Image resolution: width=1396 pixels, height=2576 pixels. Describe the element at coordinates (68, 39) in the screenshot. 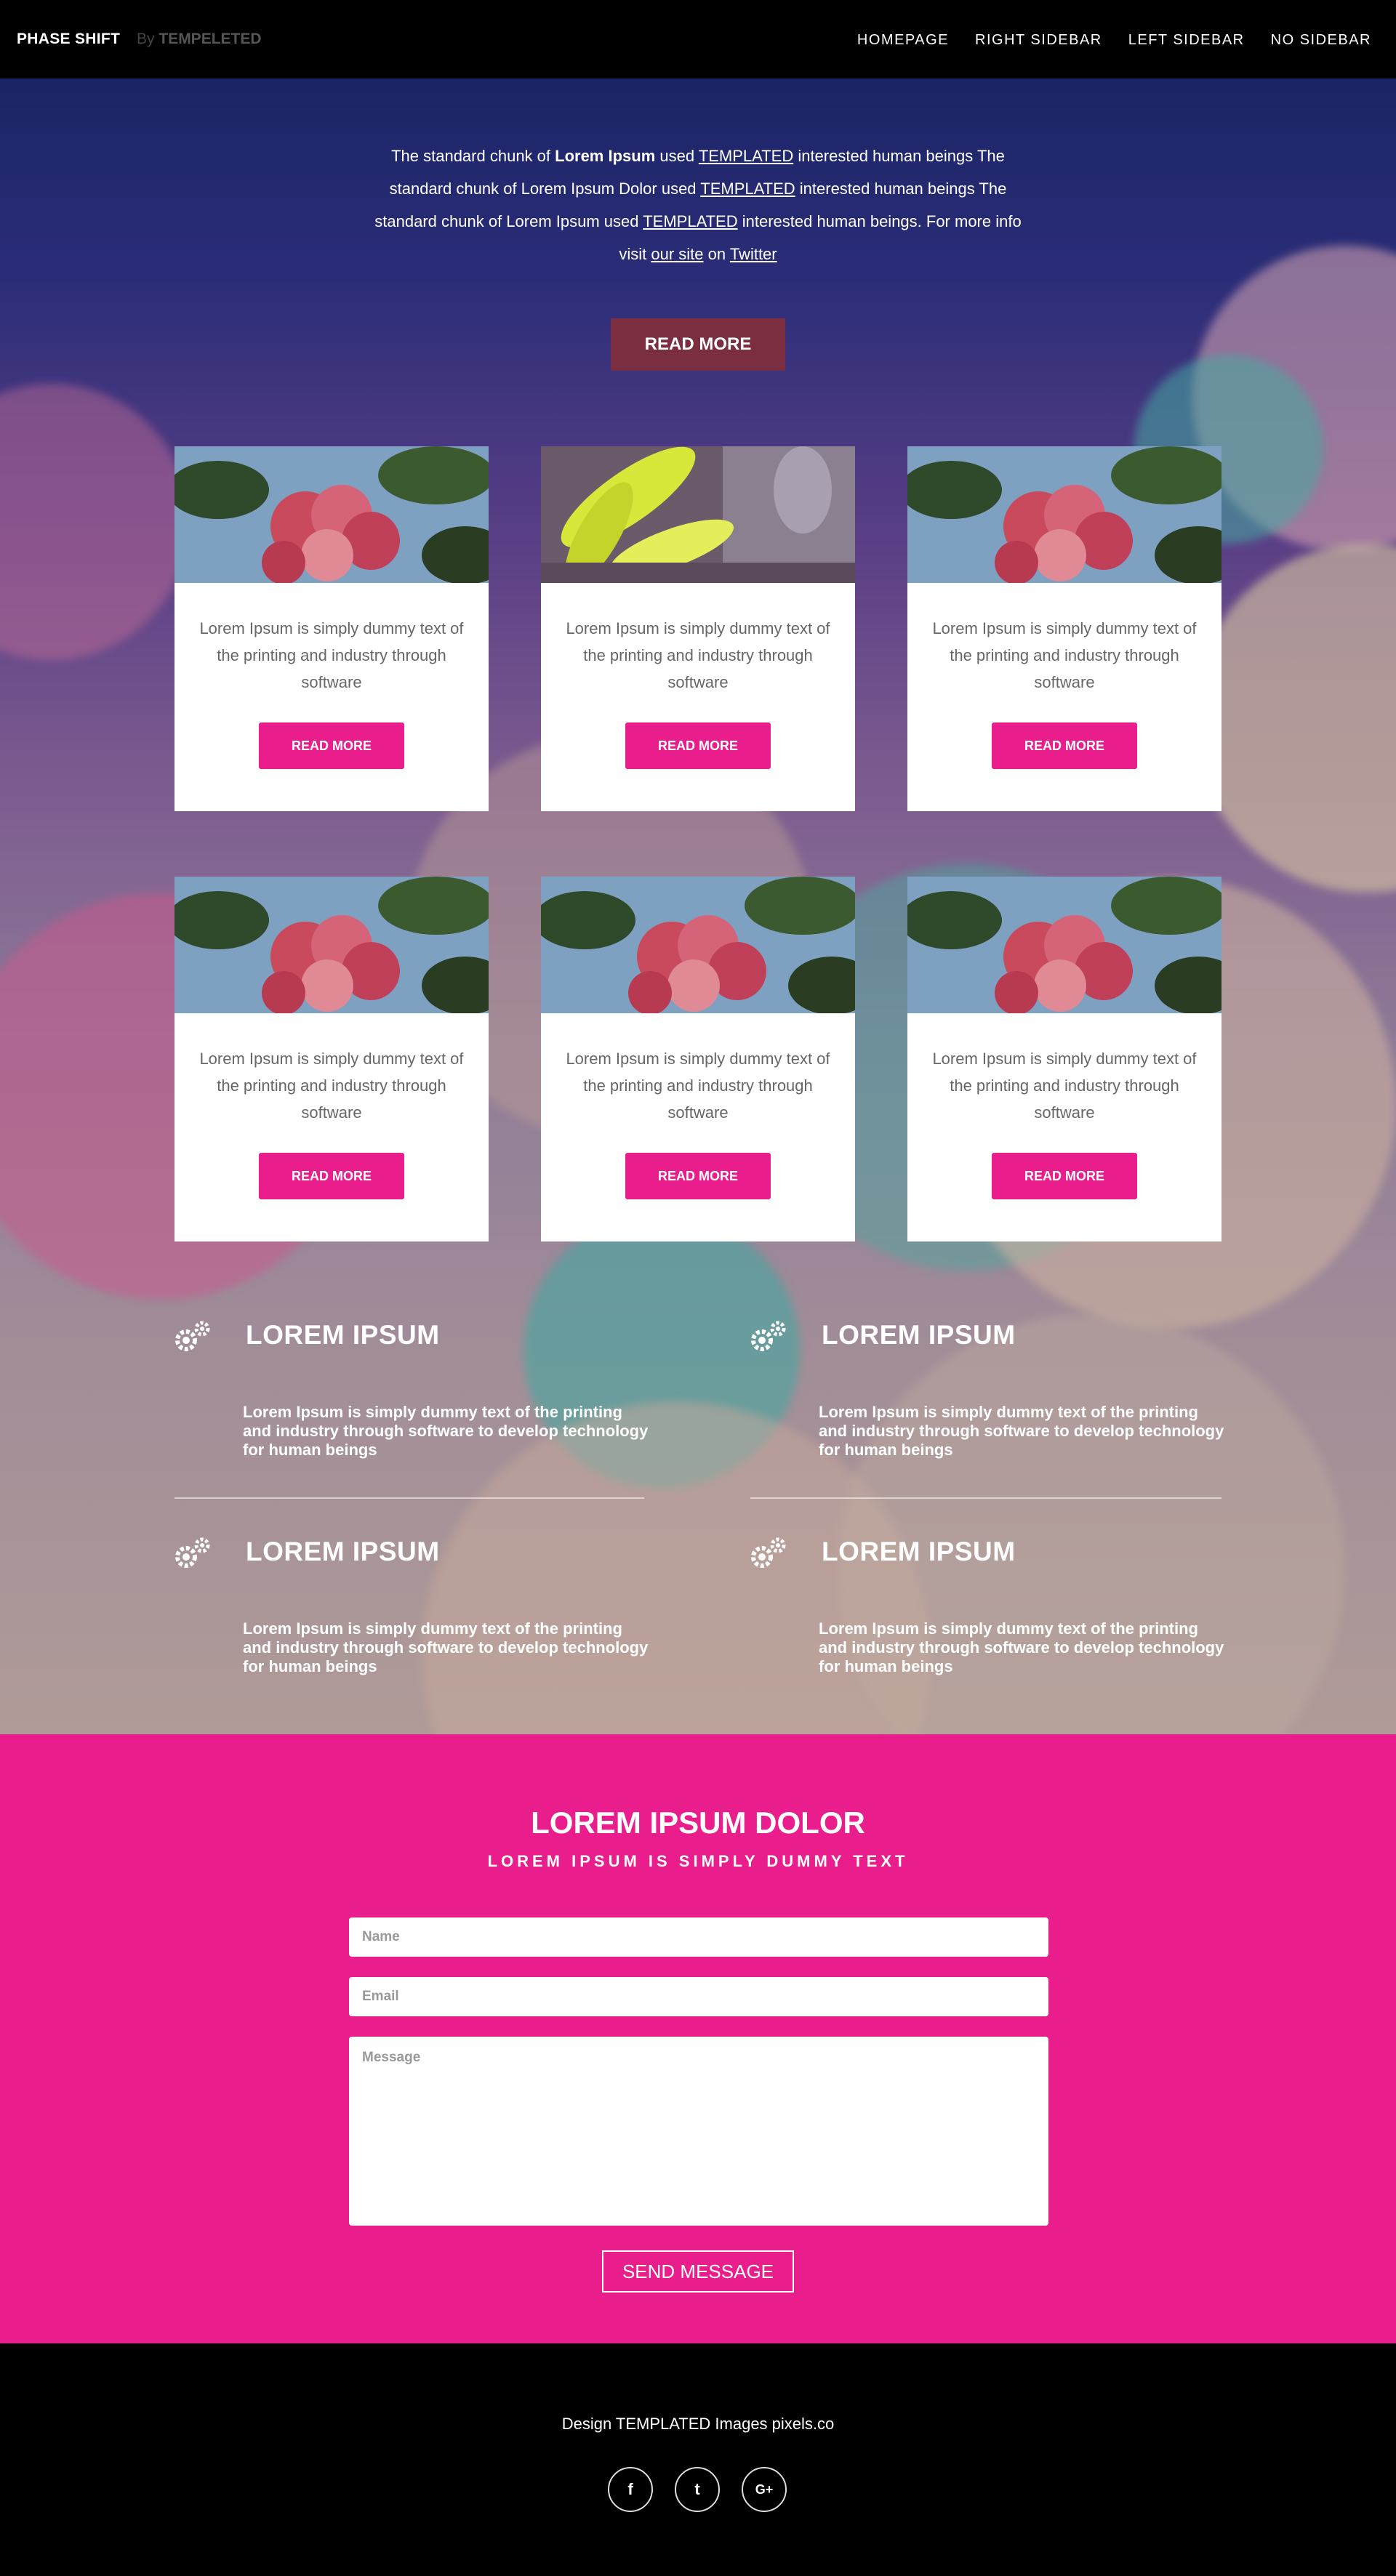

I see `brand-logo: PHASE SHIFT` at that location.